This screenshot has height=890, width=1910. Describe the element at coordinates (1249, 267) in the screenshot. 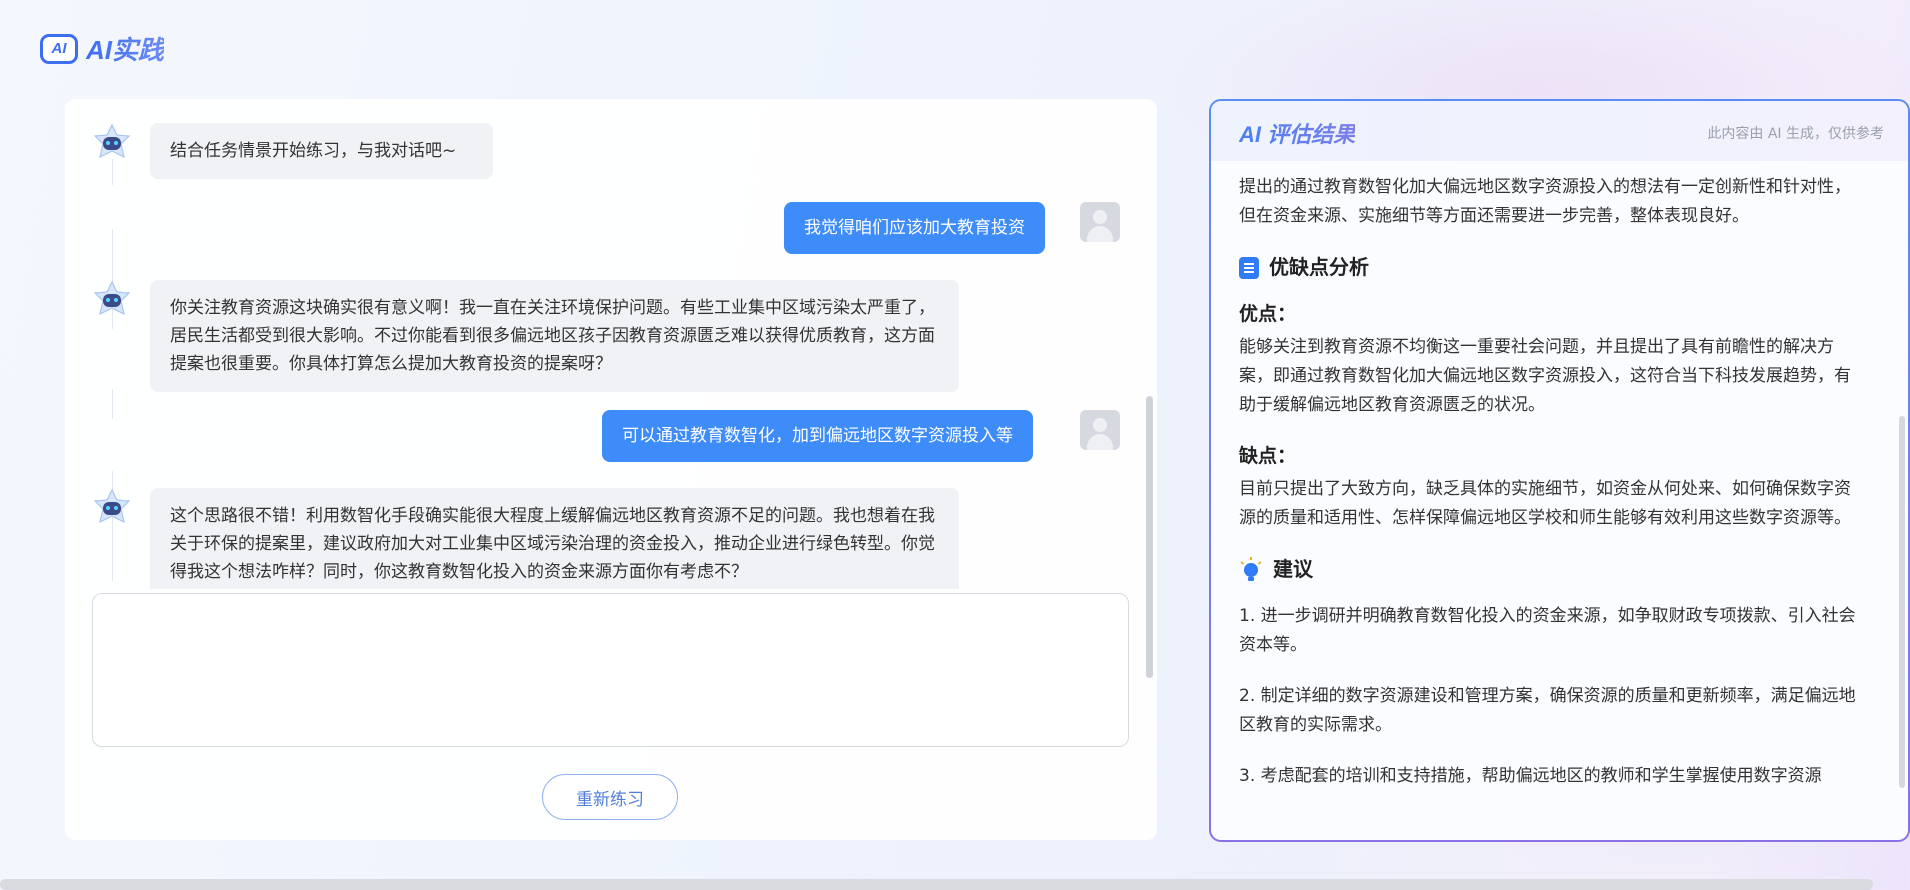

I see `list-icon` at that location.